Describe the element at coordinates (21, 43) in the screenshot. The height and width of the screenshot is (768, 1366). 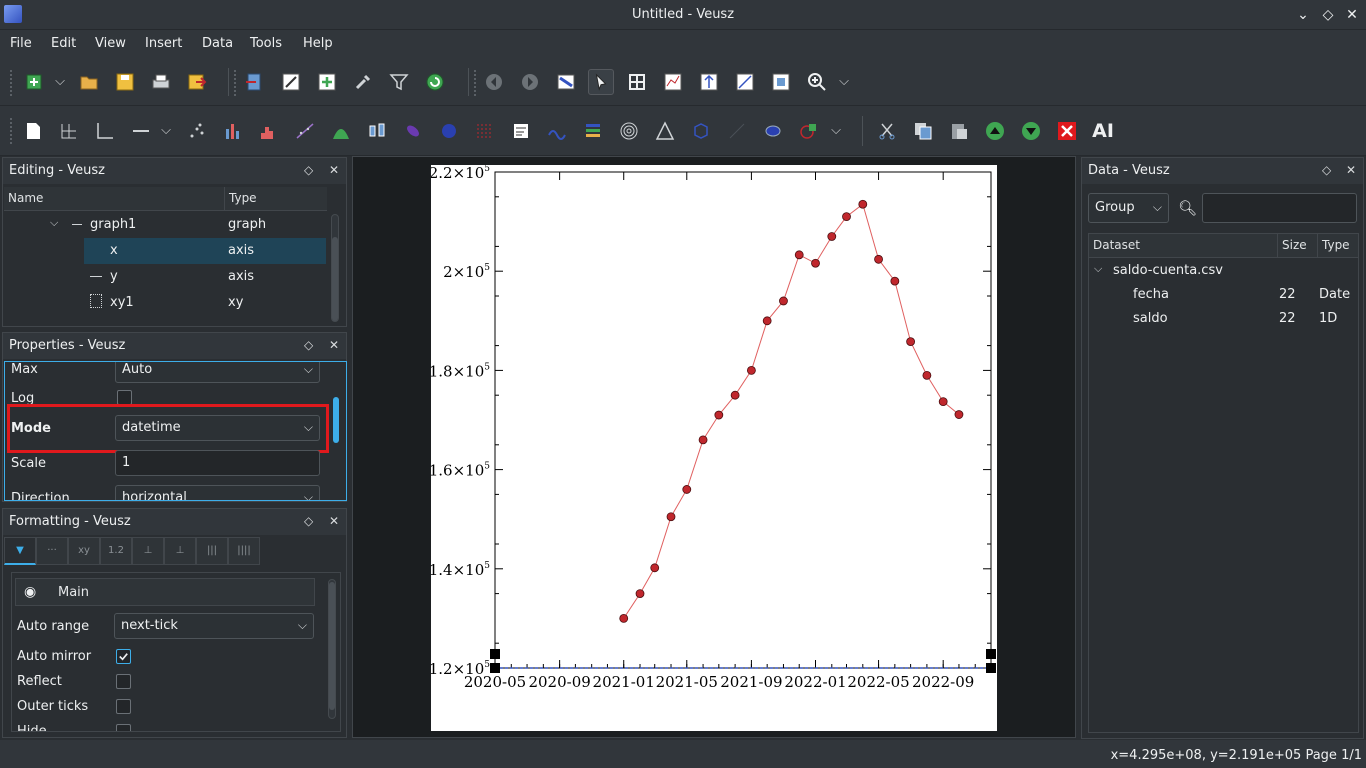
I see `menu-file: File` at that location.